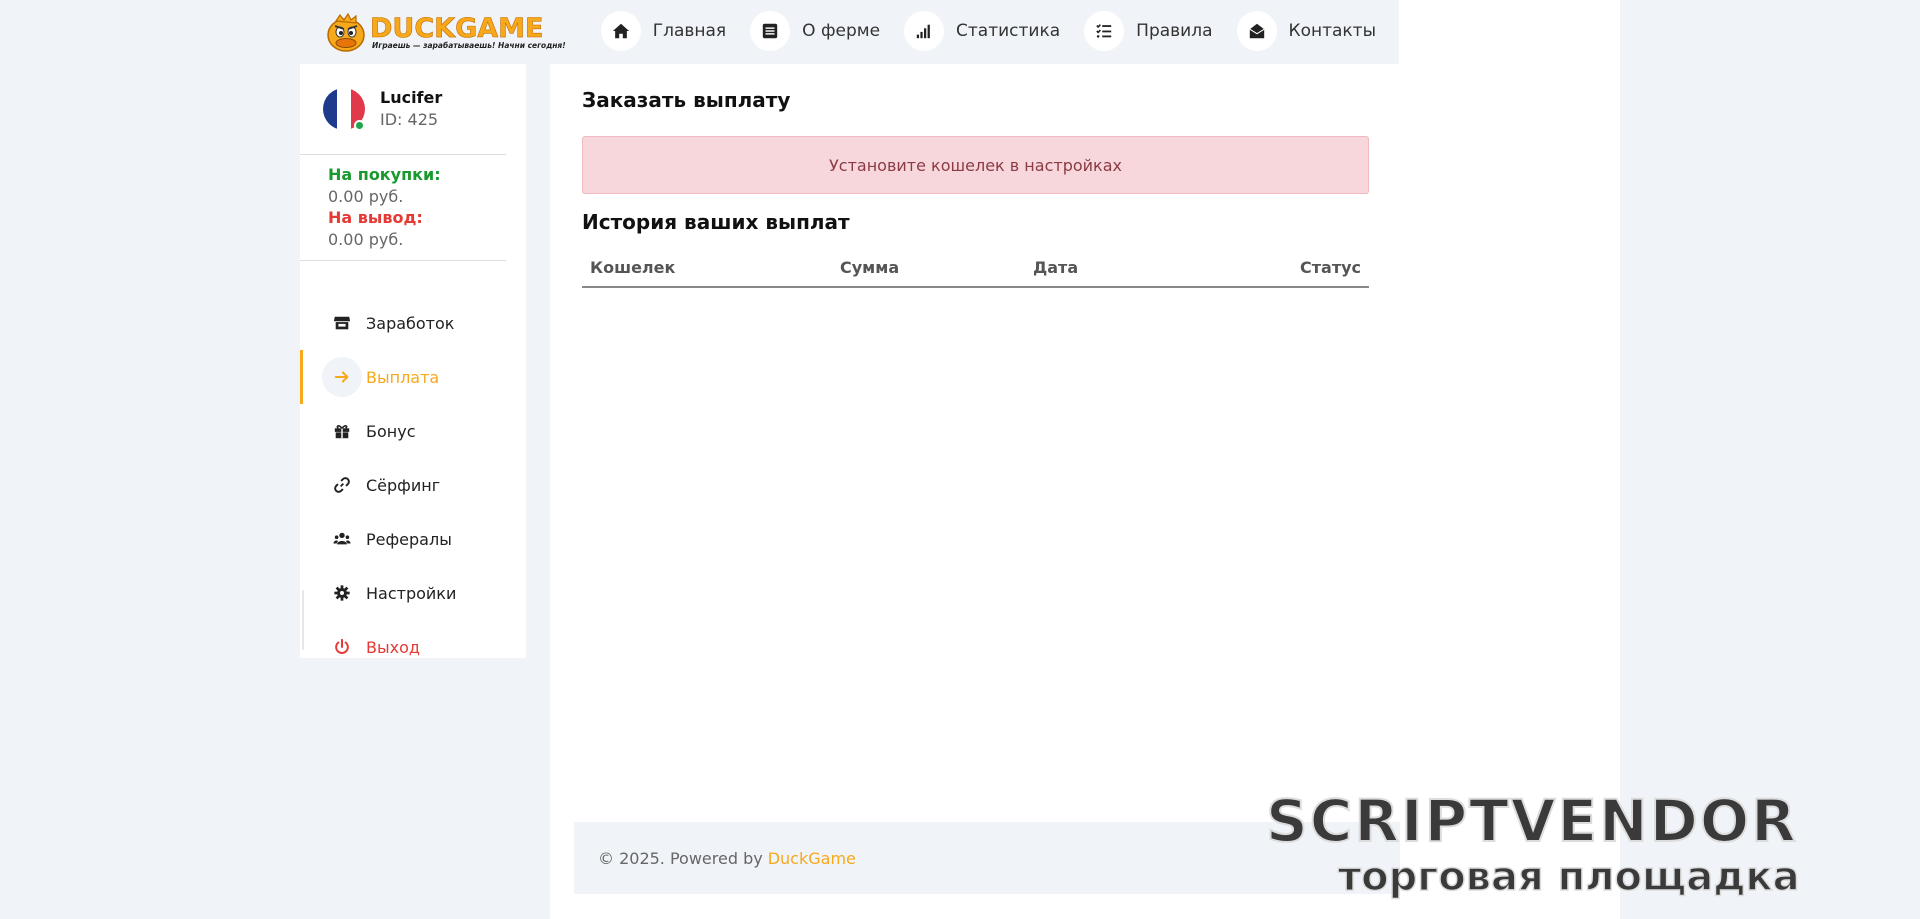 This screenshot has height=919, width=1920. I want to click on payout-history-table: Кошелек Сумма Дата Статус, so click(975, 268).